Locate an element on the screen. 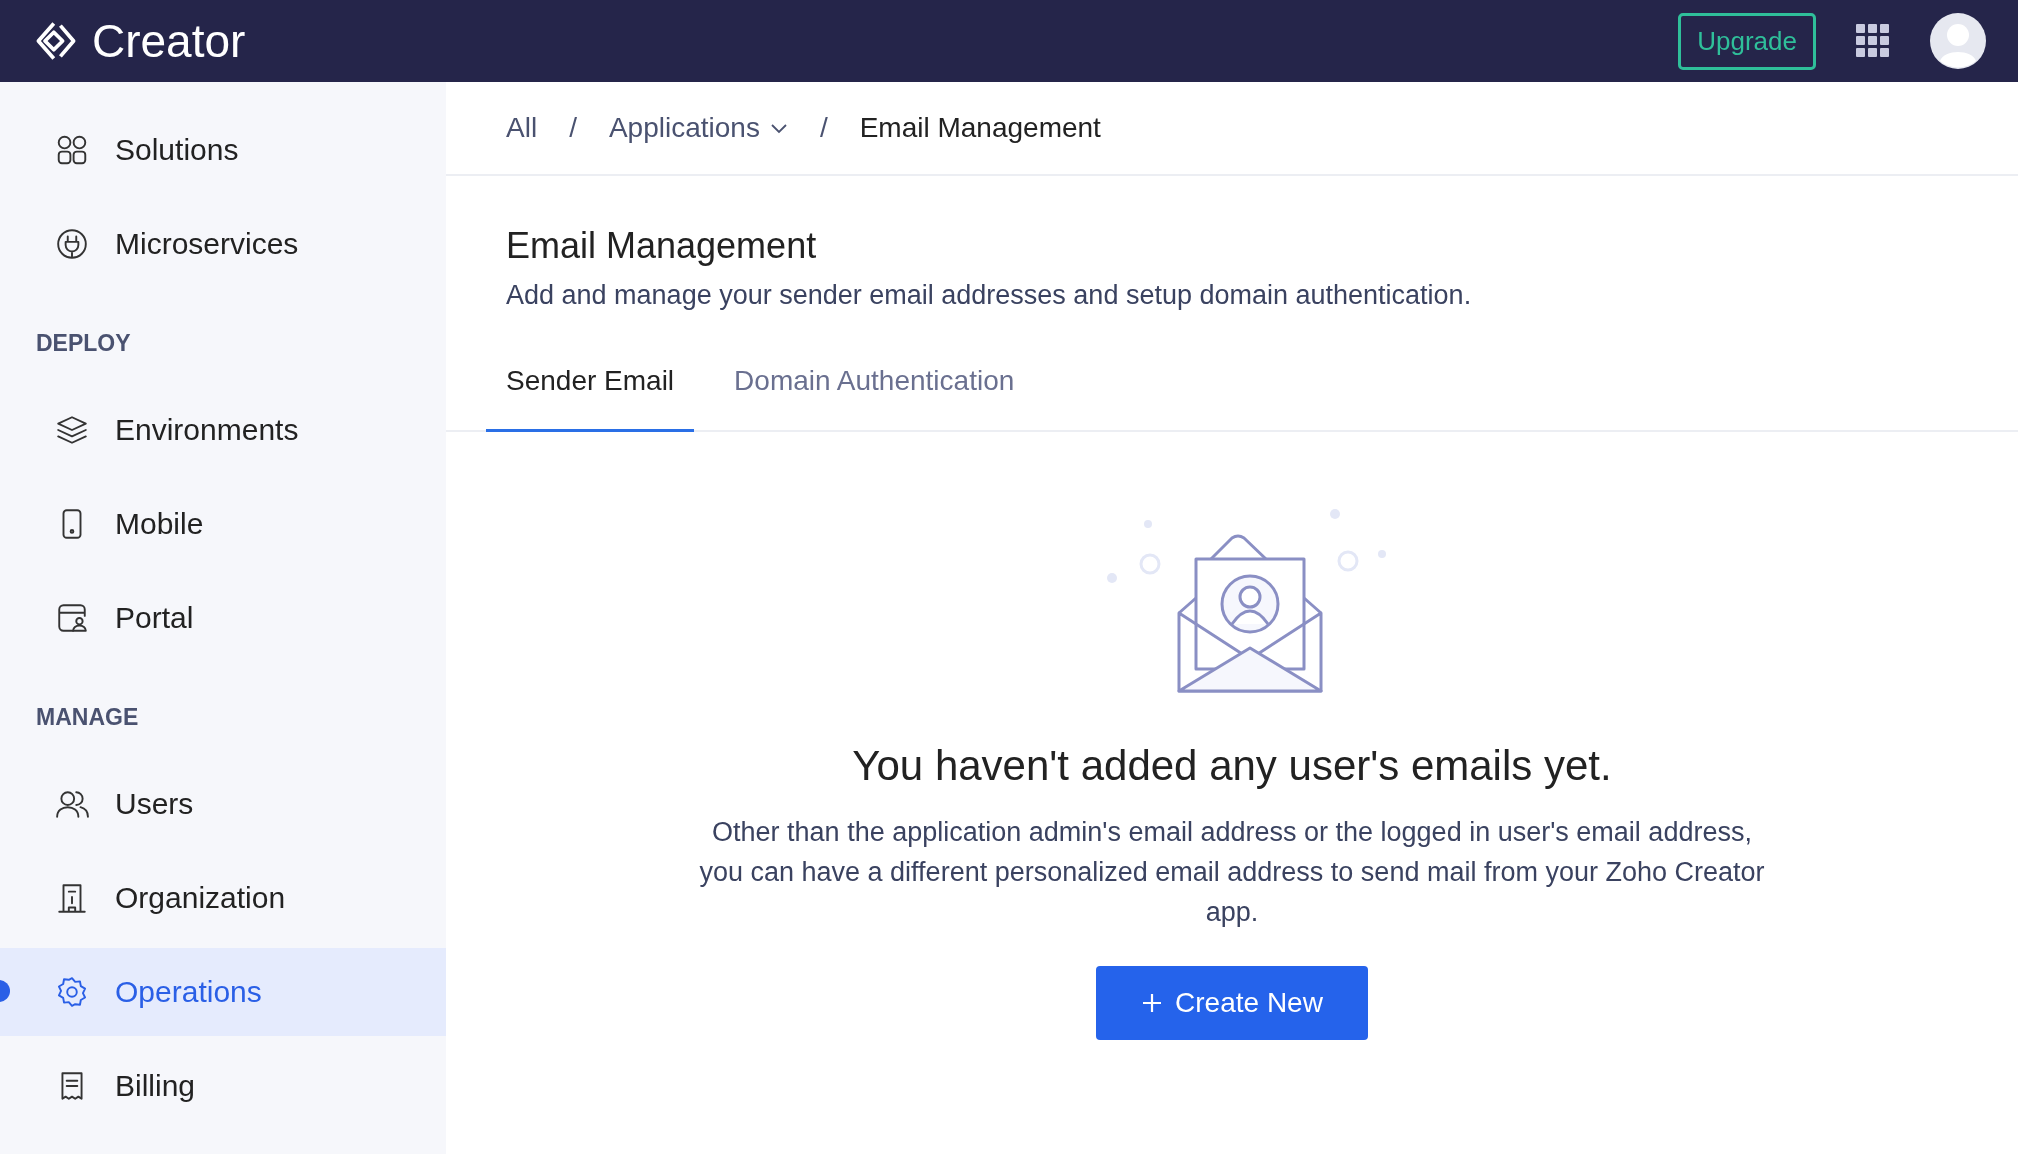  breadcrumb-link: Applications is located at coordinates (698, 128).